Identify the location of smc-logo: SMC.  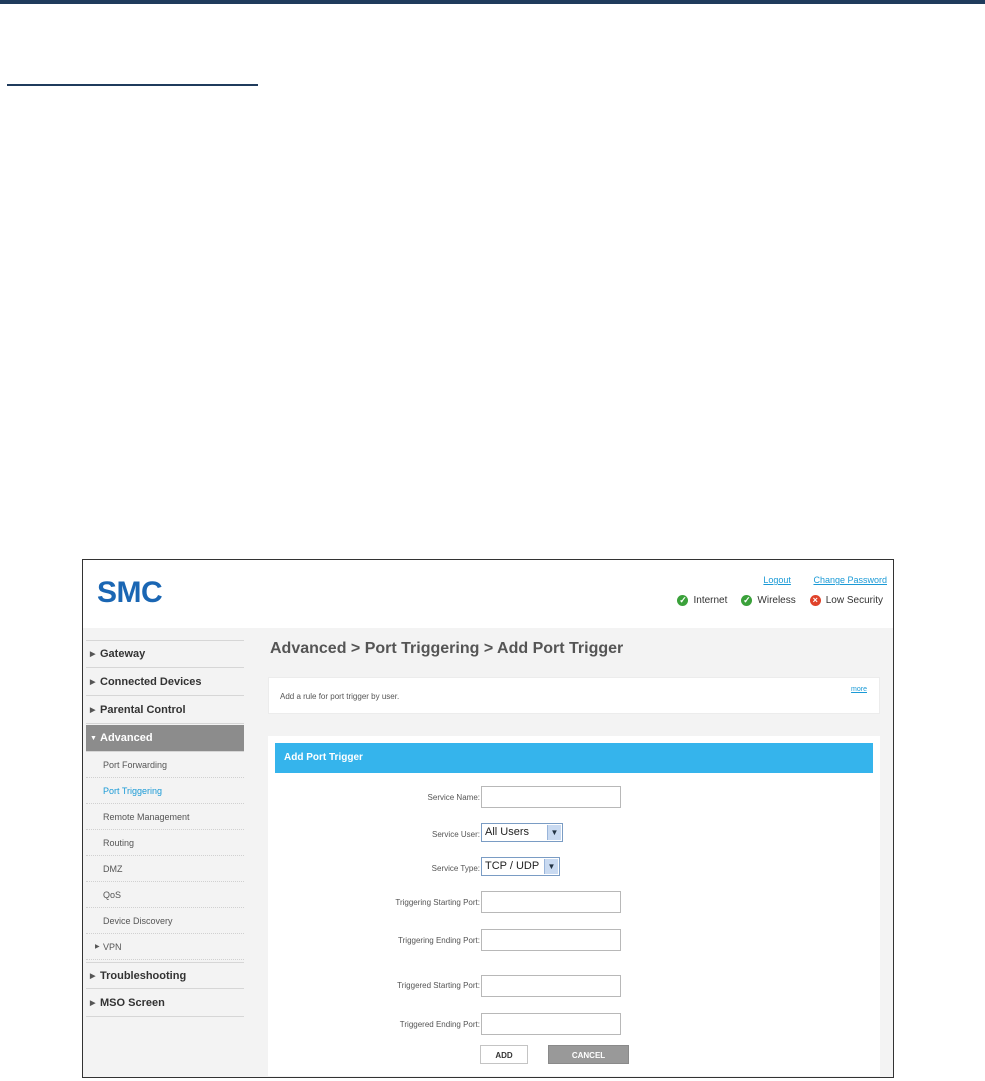
(130, 592).